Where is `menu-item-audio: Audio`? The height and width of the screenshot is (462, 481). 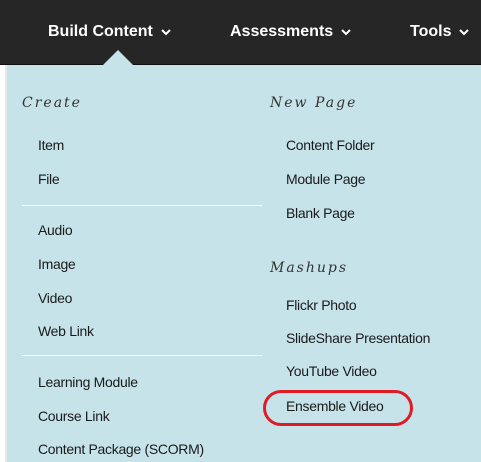 menu-item-audio: Audio is located at coordinates (55, 230).